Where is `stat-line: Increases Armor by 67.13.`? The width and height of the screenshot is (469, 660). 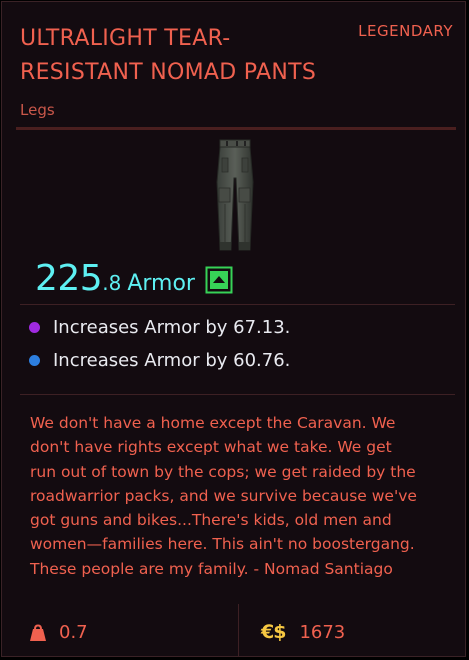 stat-line: Increases Armor by 67.13. is located at coordinates (159, 327).